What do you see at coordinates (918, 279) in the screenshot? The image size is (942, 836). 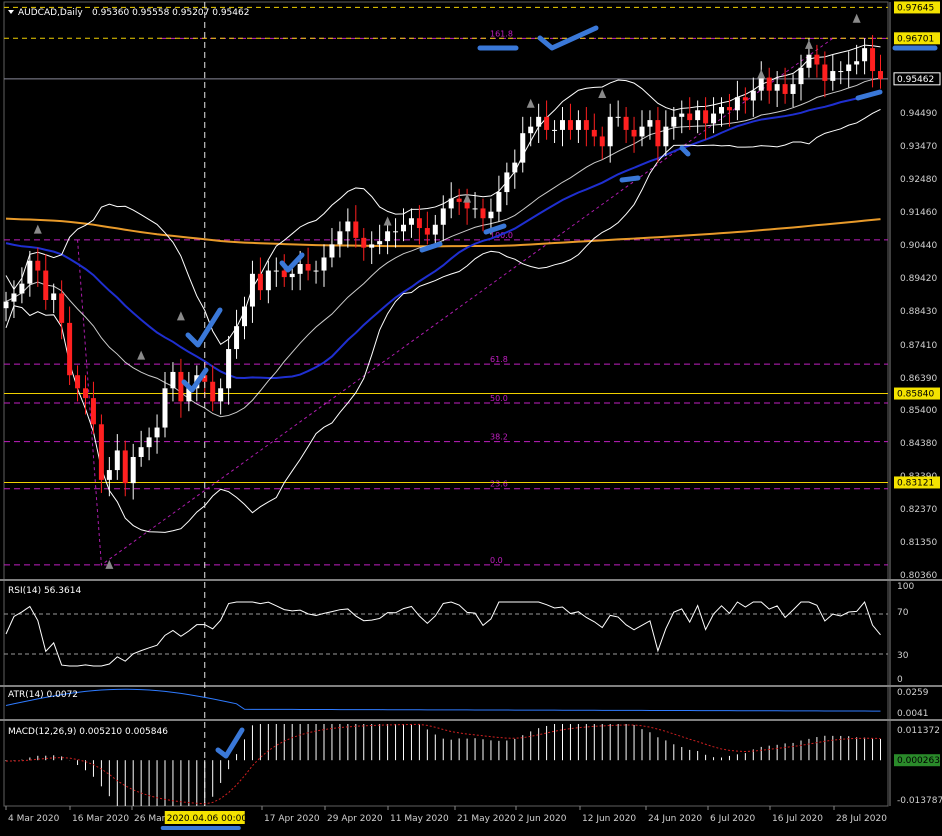 I see `price-tick-label: 0.89420` at bounding box center [918, 279].